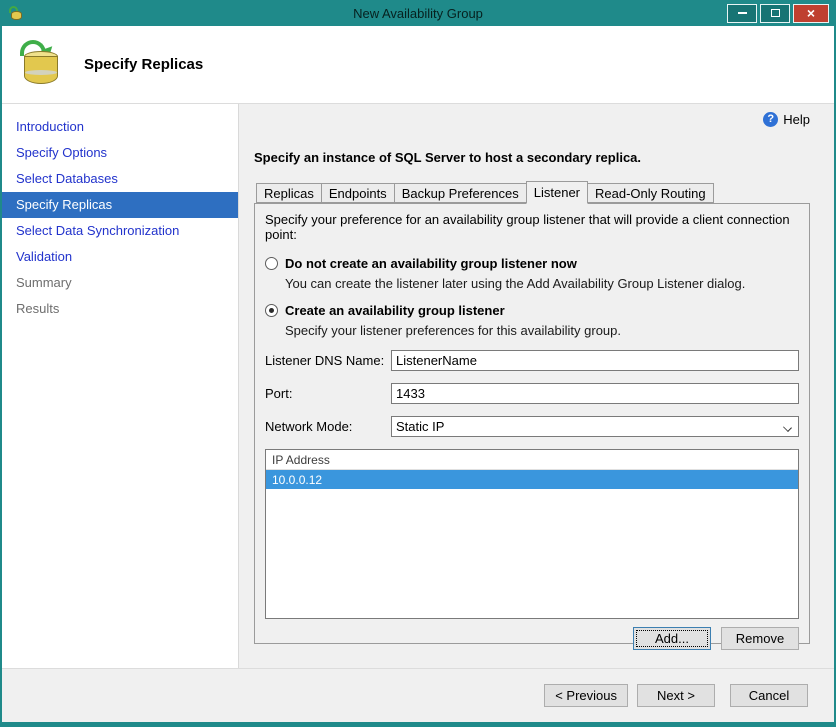  Describe the element at coordinates (650, 193) in the screenshot. I see `tab-read-only-routing: Read-Only Routing` at that location.